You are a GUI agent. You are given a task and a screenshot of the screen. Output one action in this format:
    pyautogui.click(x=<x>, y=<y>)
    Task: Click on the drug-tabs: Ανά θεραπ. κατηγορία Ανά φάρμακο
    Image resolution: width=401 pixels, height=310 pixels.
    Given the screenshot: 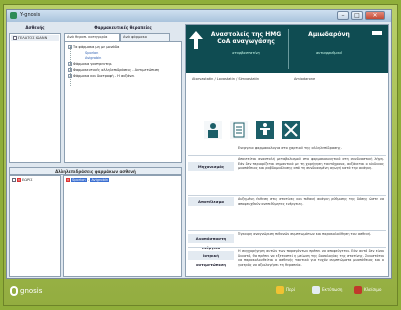 What is the action you would take?
    pyautogui.click(x=123, y=37)
    